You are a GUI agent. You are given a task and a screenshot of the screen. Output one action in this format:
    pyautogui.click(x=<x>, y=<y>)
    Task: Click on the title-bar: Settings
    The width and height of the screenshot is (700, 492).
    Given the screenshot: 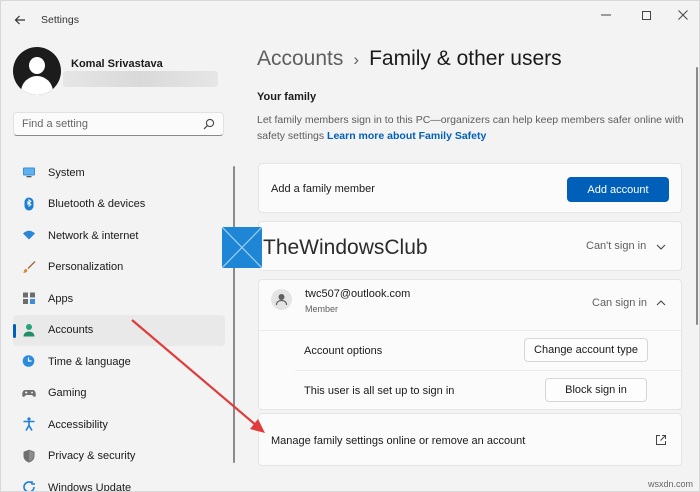 What is the action you would take?
    pyautogui.click(x=350, y=20)
    